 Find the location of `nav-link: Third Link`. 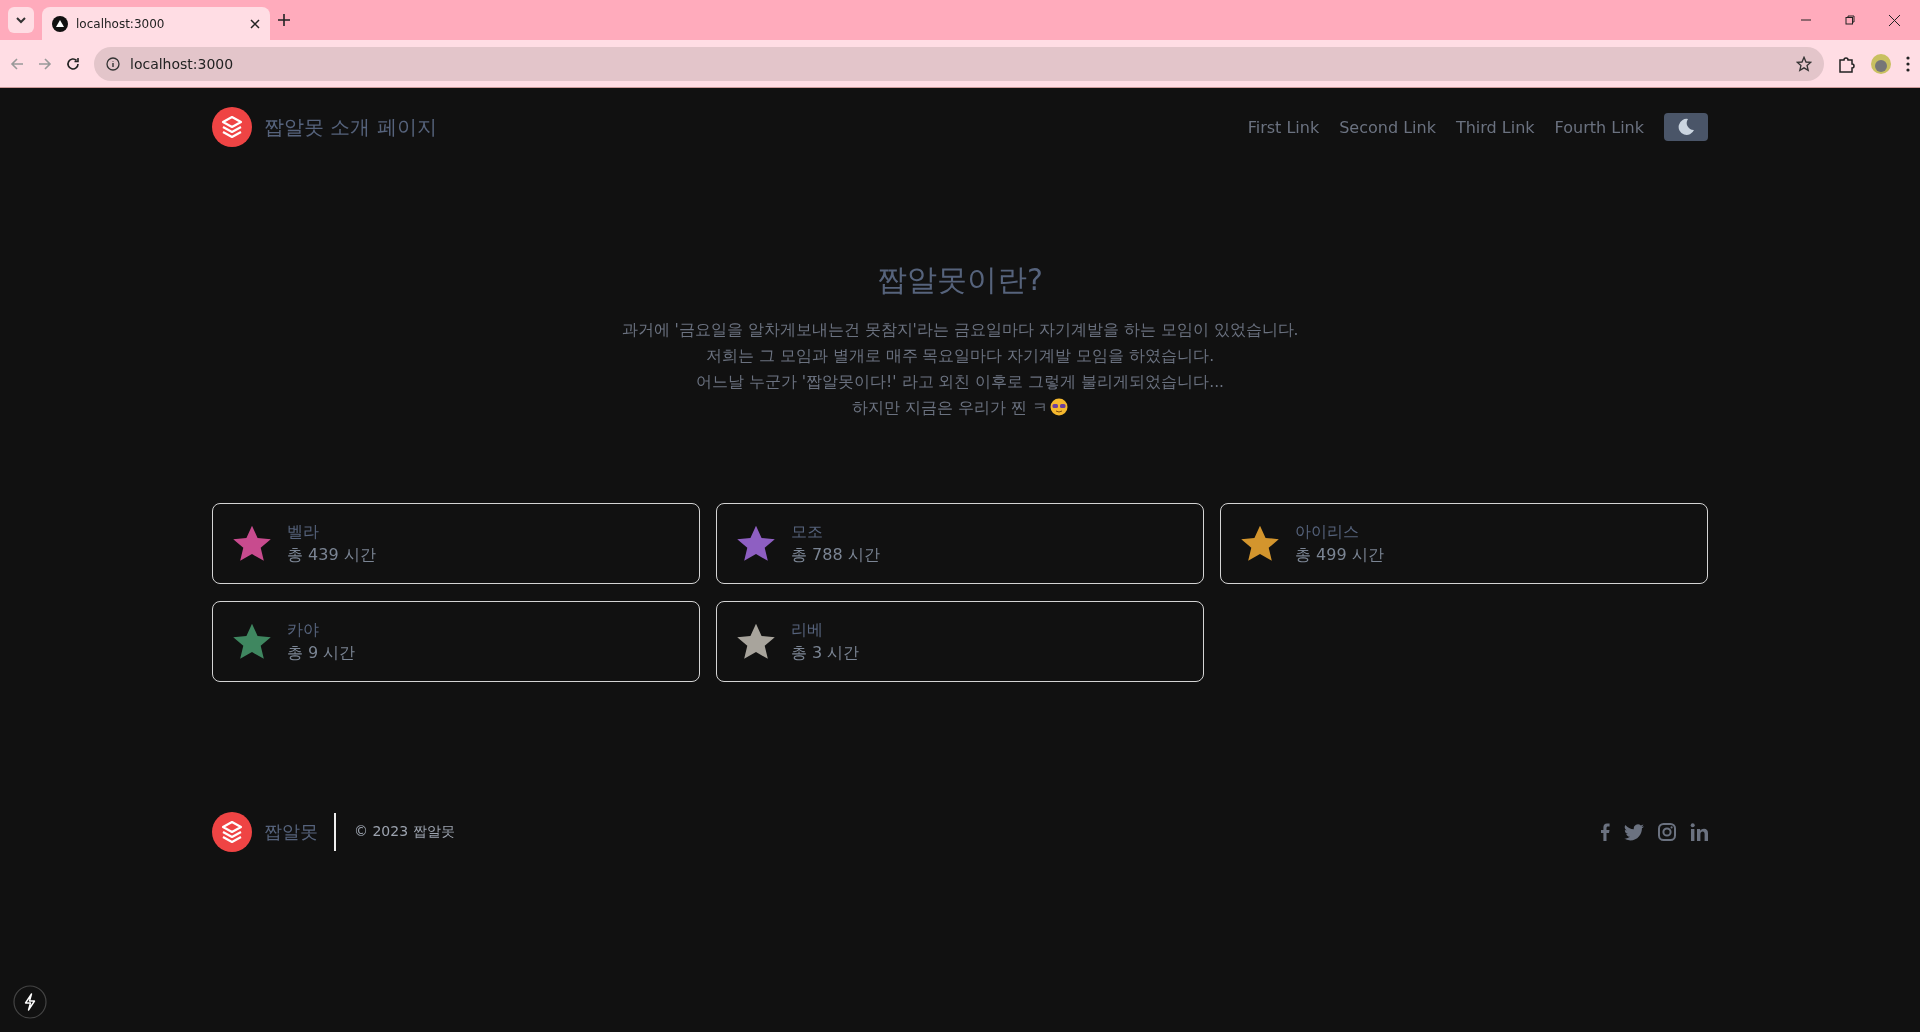

nav-link: Third Link is located at coordinates (1495, 127).